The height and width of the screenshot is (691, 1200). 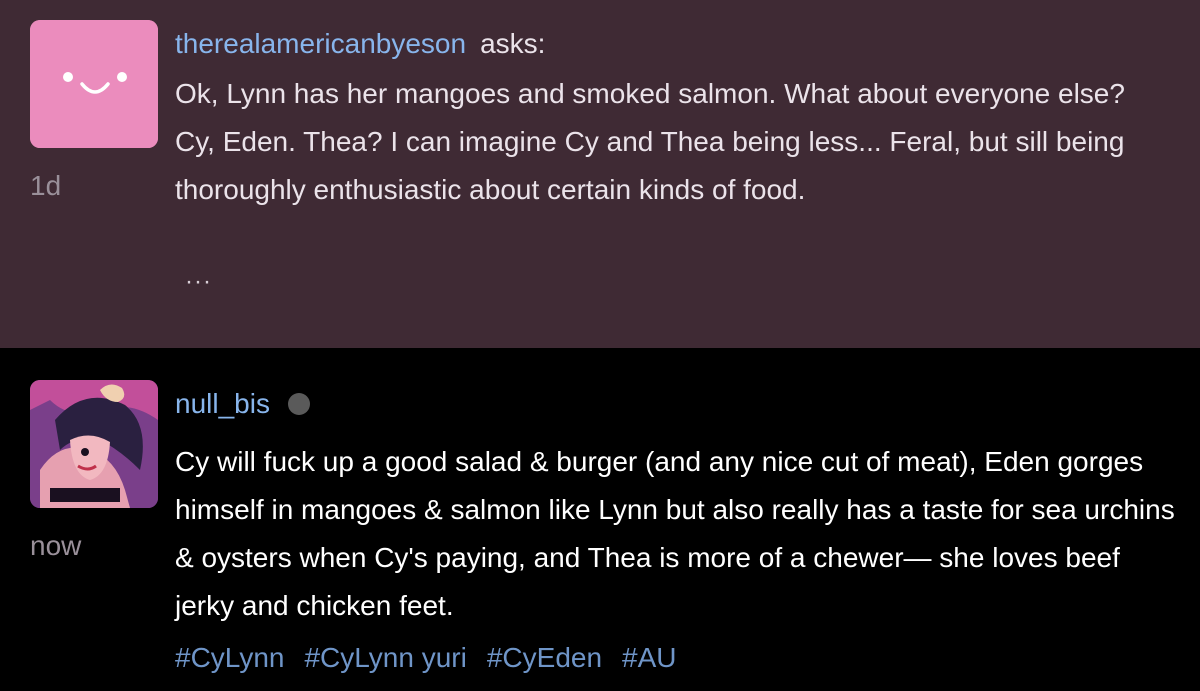 I want to click on asker-username: therealamericanbyeson, so click(x=320, y=43).